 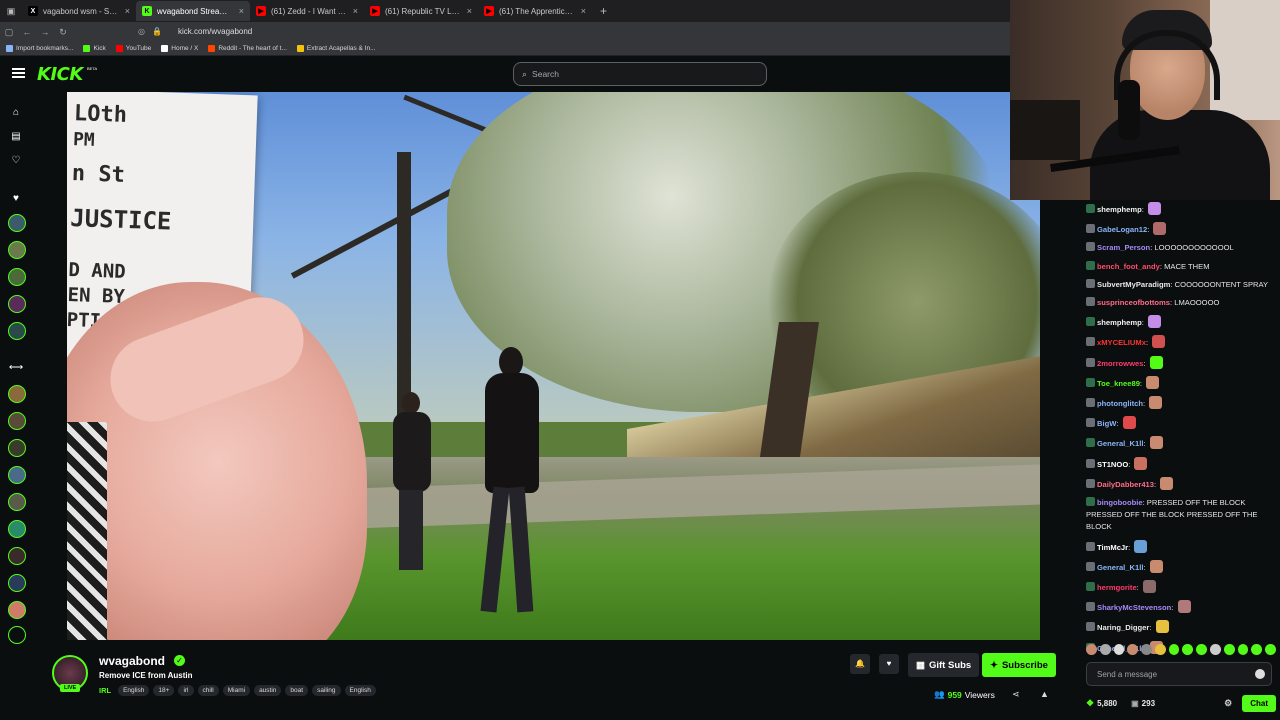 What do you see at coordinates (1259, 703) in the screenshot?
I see `chat-send-button: Chat` at bounding box center [1259, 703].